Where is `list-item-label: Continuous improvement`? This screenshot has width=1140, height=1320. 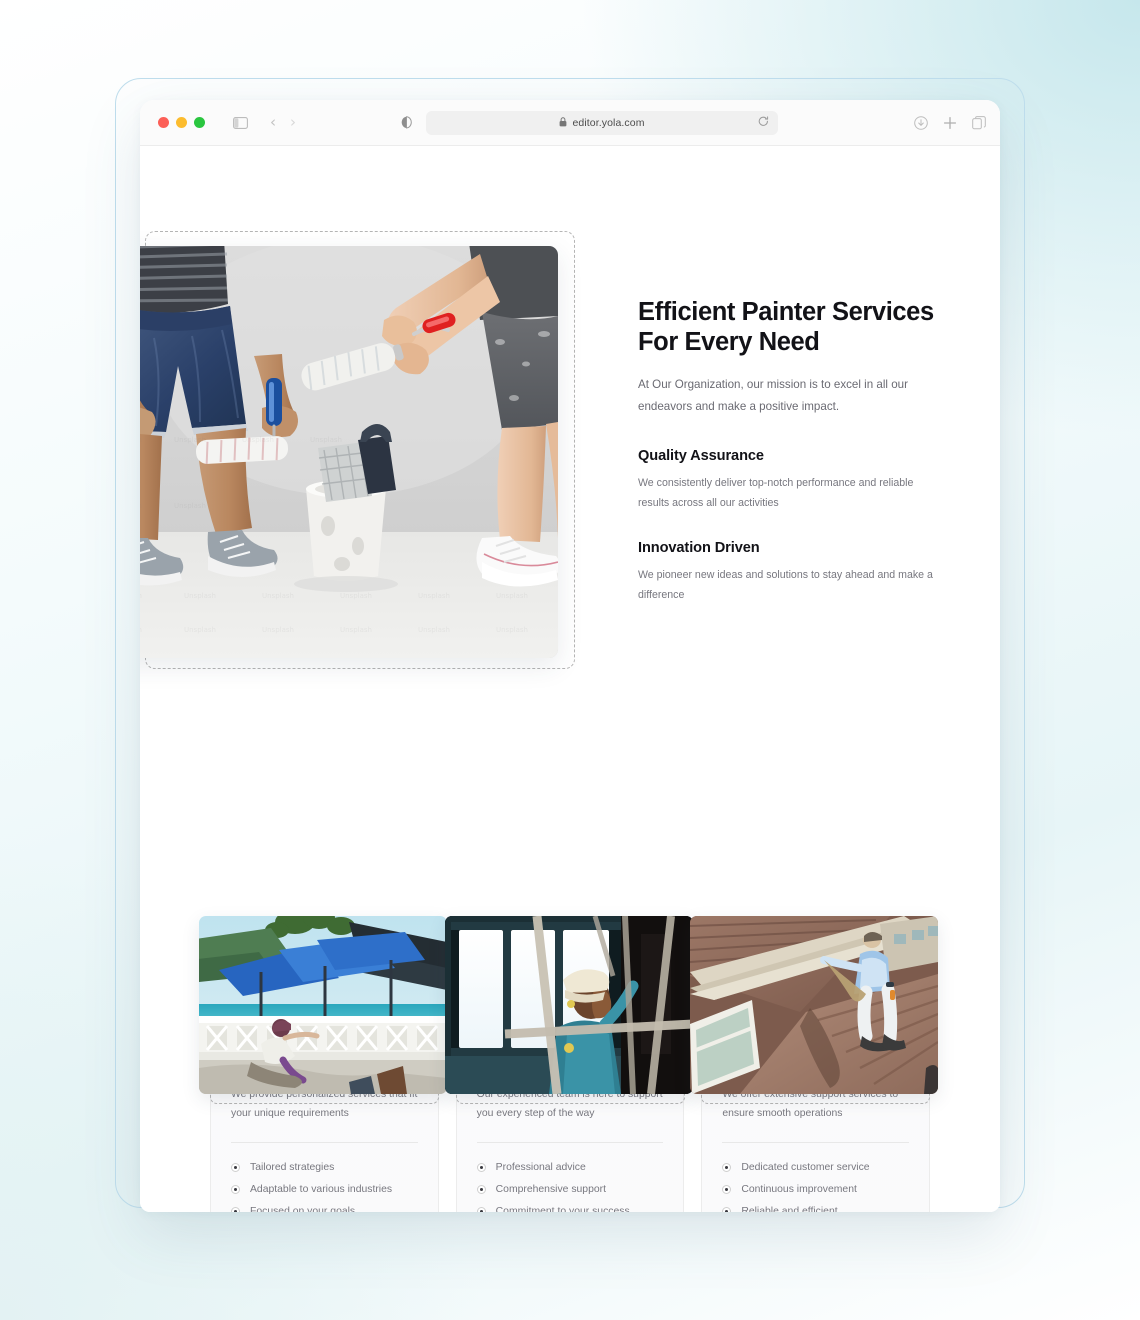
list-item-label: Continuous improvement is located at coordinates (799, 1189).